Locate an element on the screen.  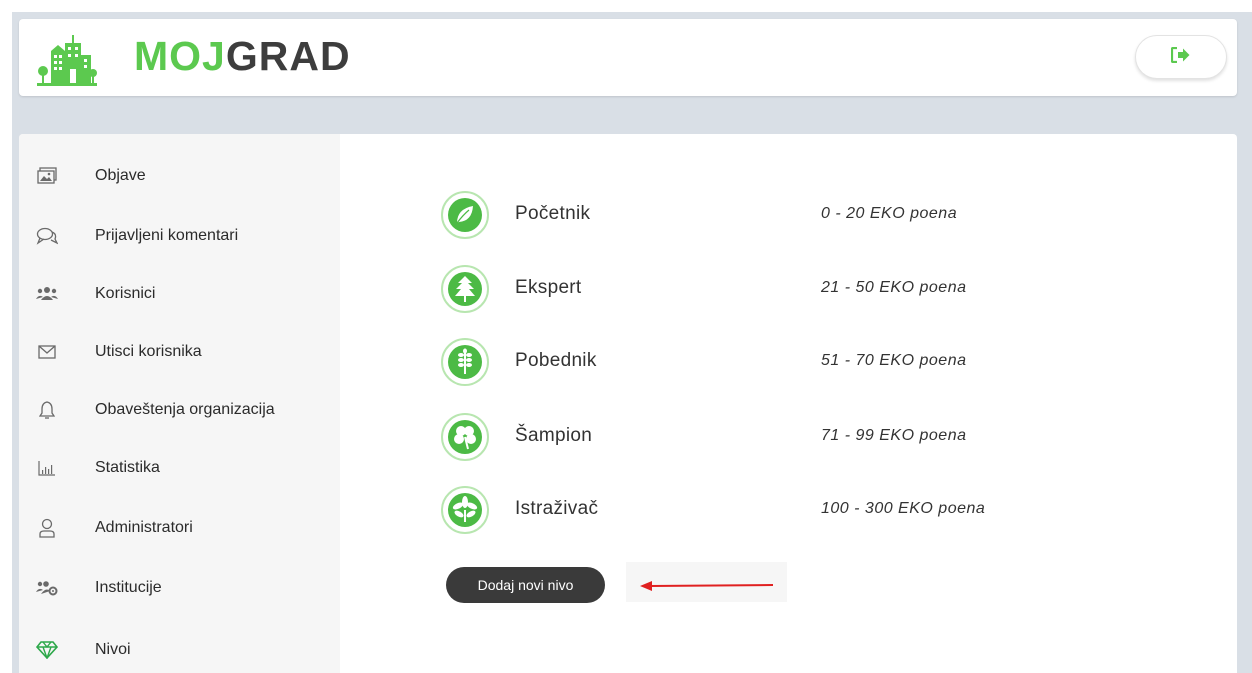
sidebar-item-objave: Objave is located at coordinates (179, 176).